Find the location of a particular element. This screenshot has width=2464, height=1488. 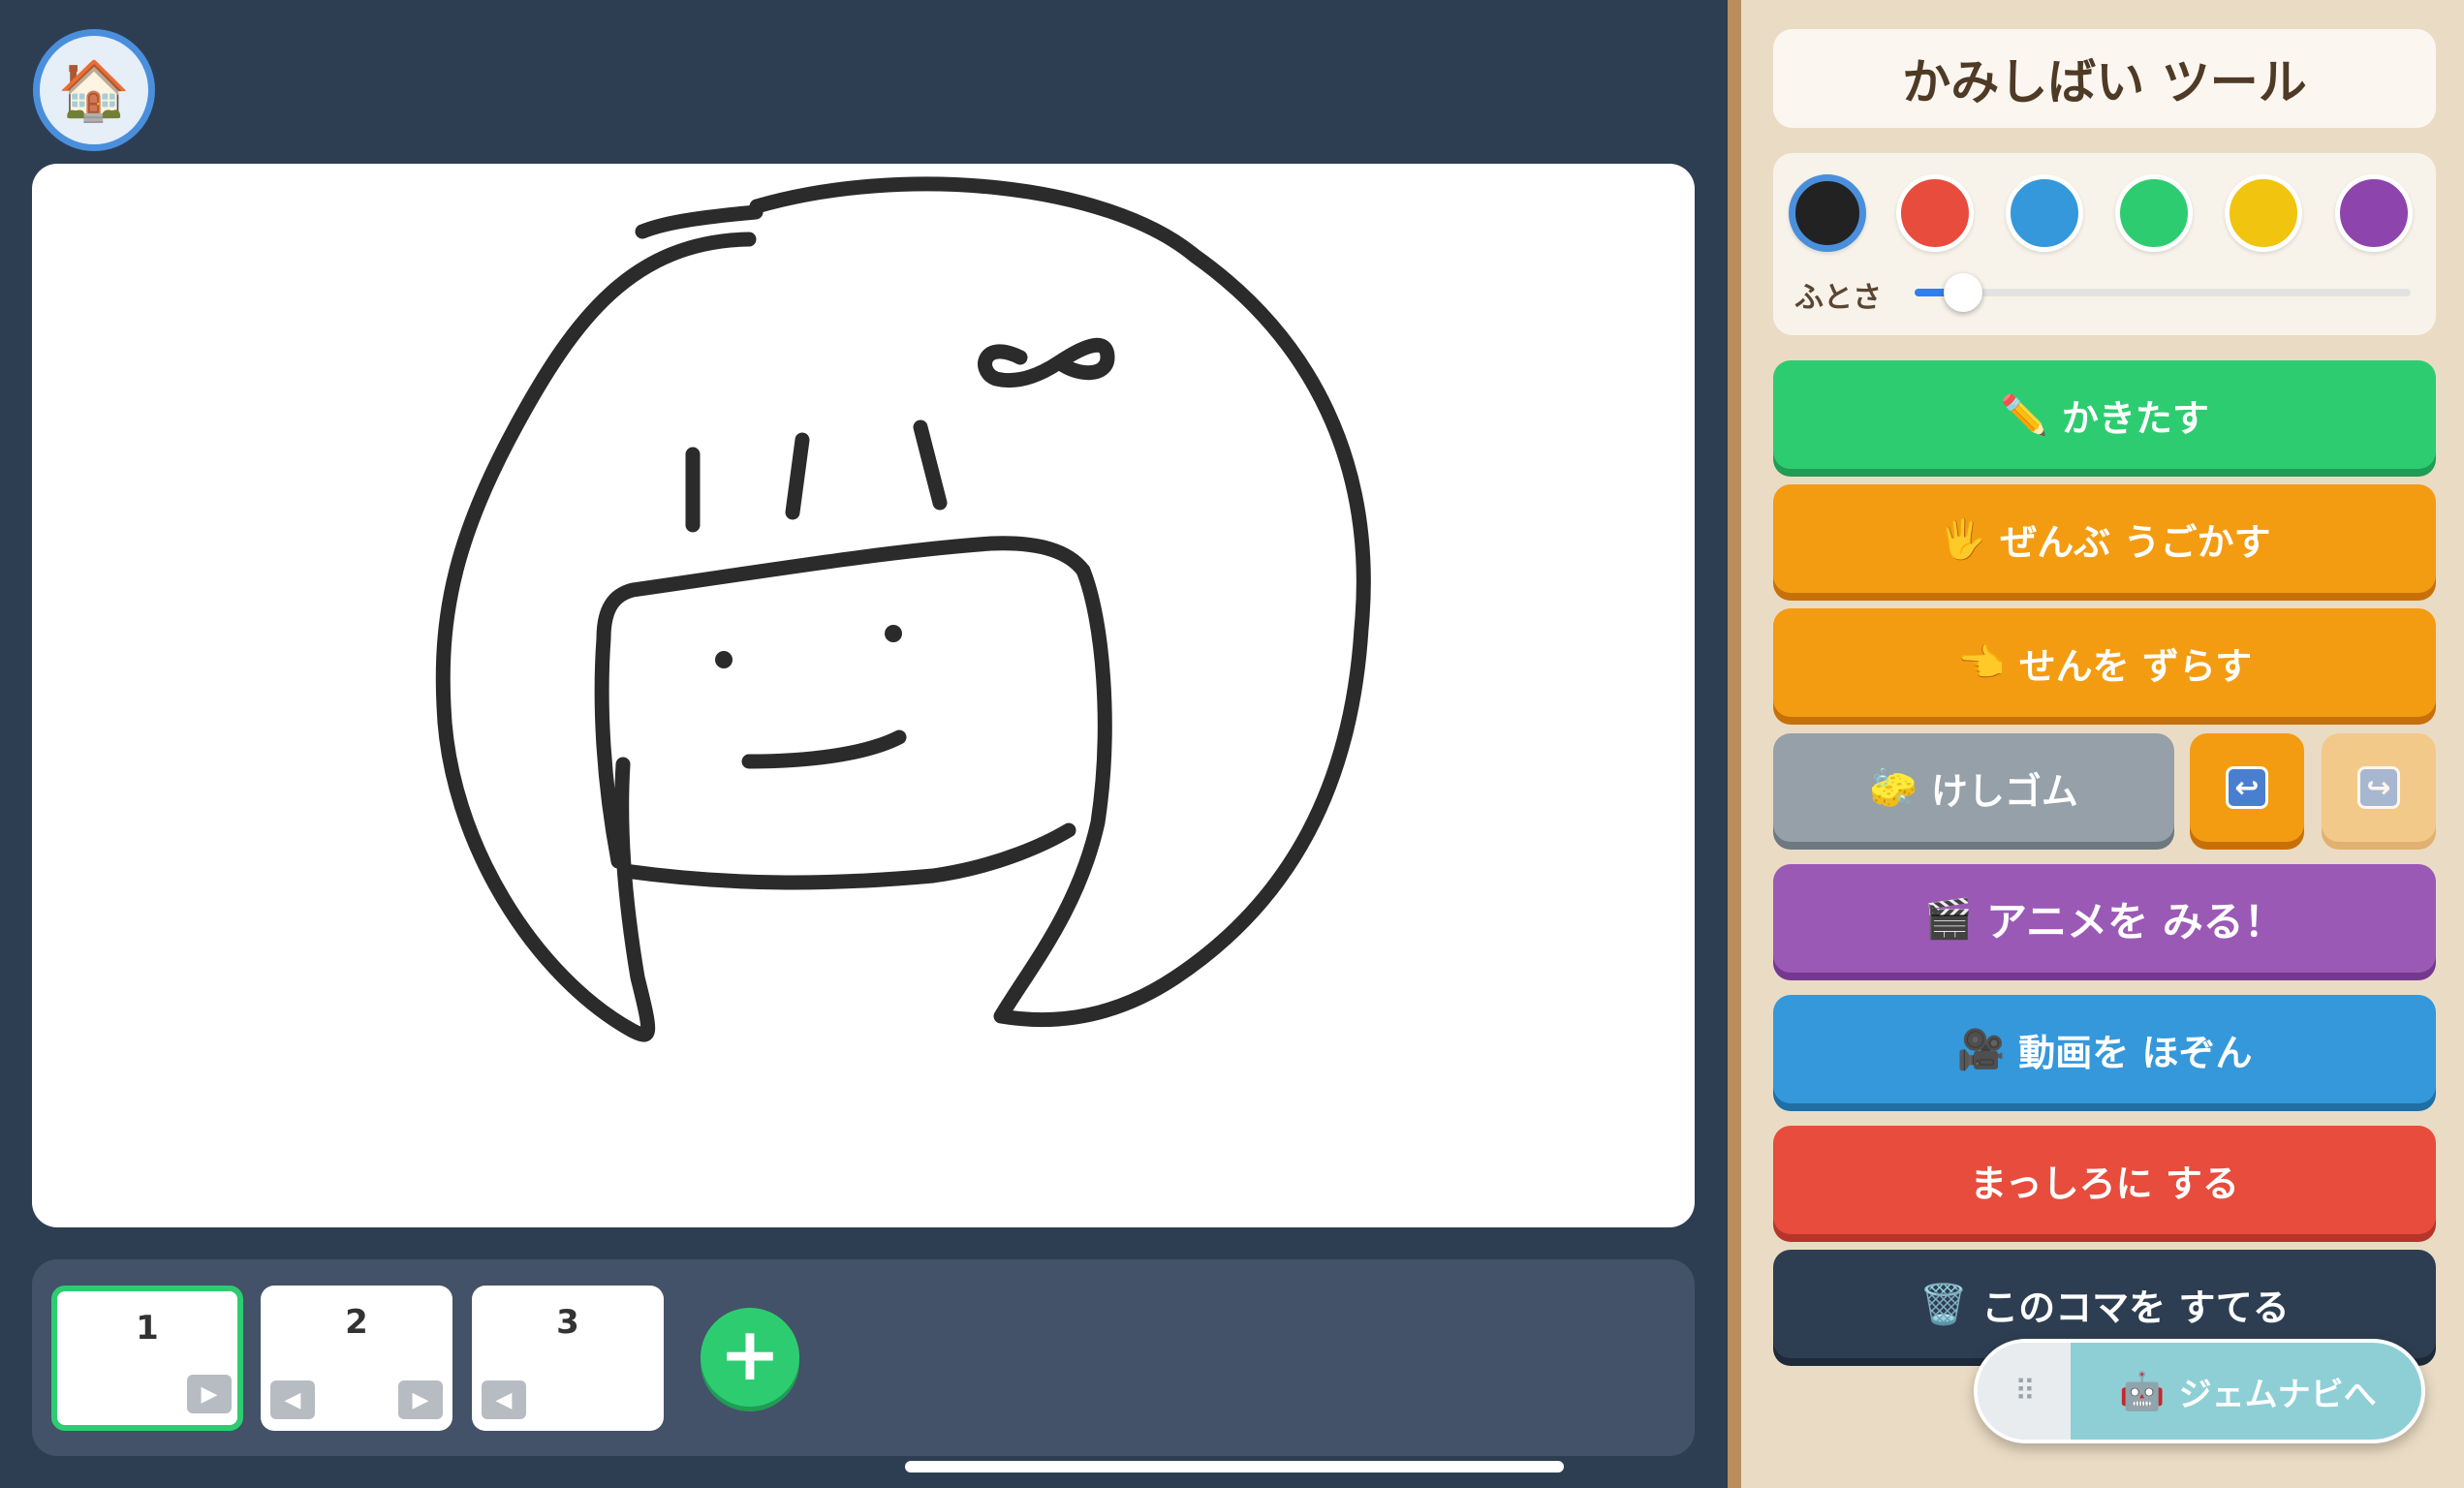

trash-icon: 🗑️ is located at coordinates (1944, 1304).